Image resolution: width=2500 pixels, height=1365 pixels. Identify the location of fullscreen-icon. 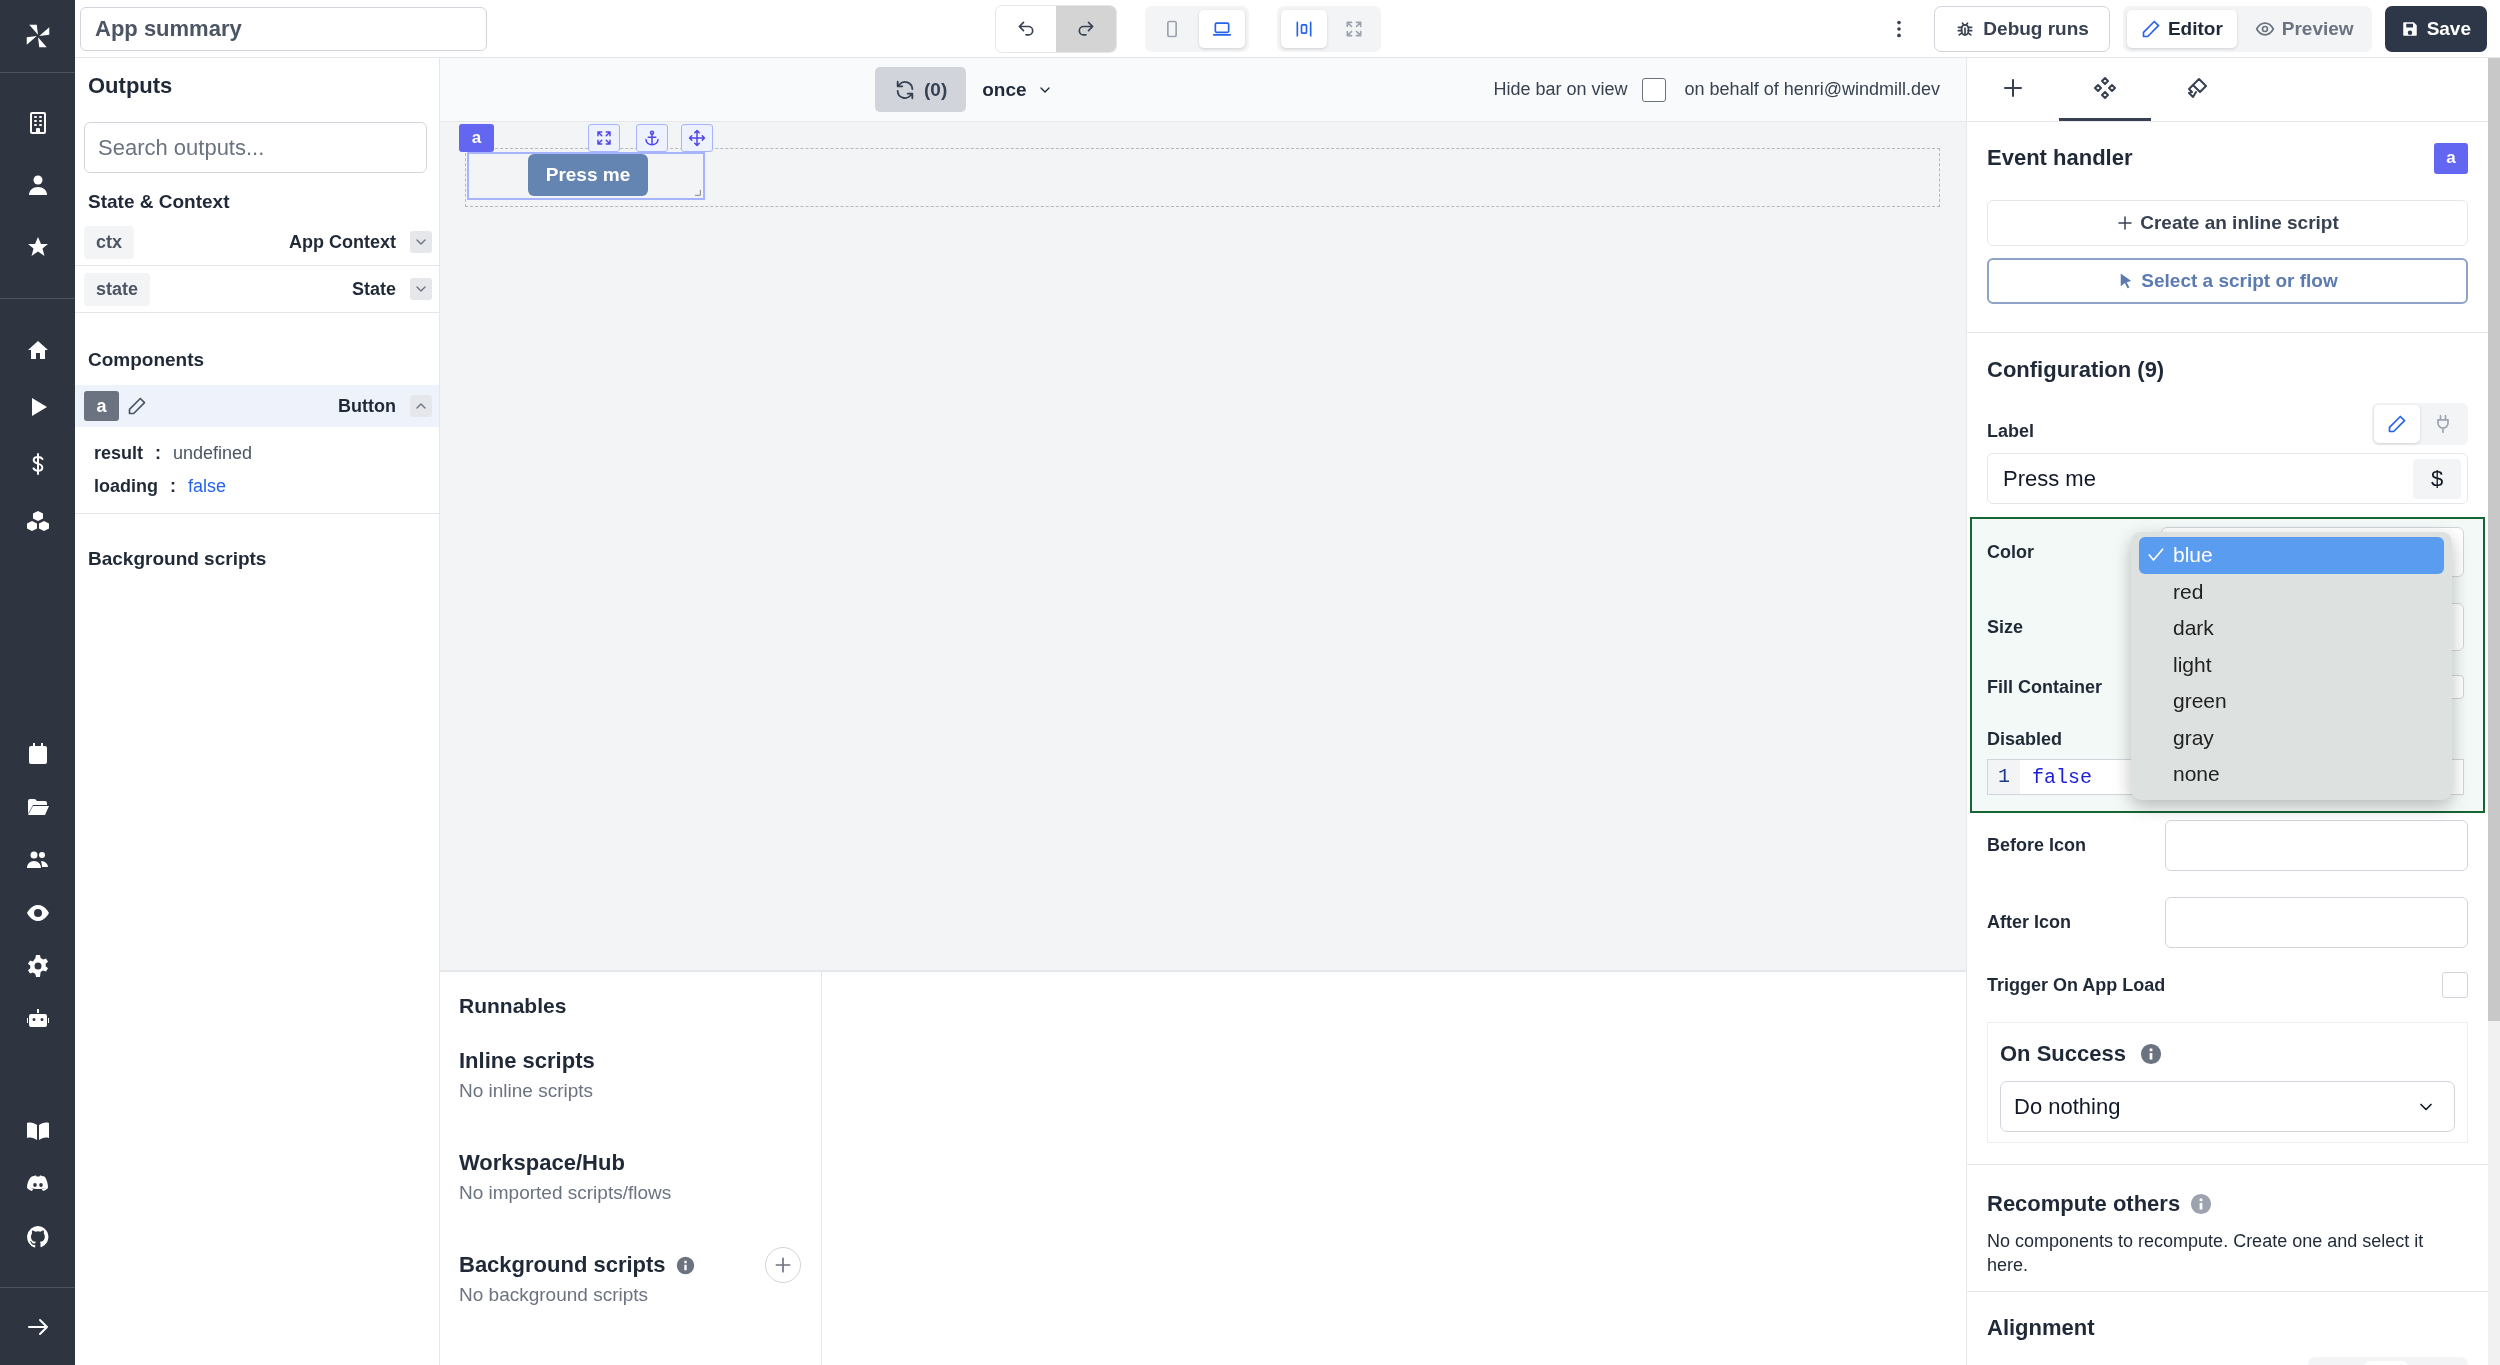
(1354, 28).